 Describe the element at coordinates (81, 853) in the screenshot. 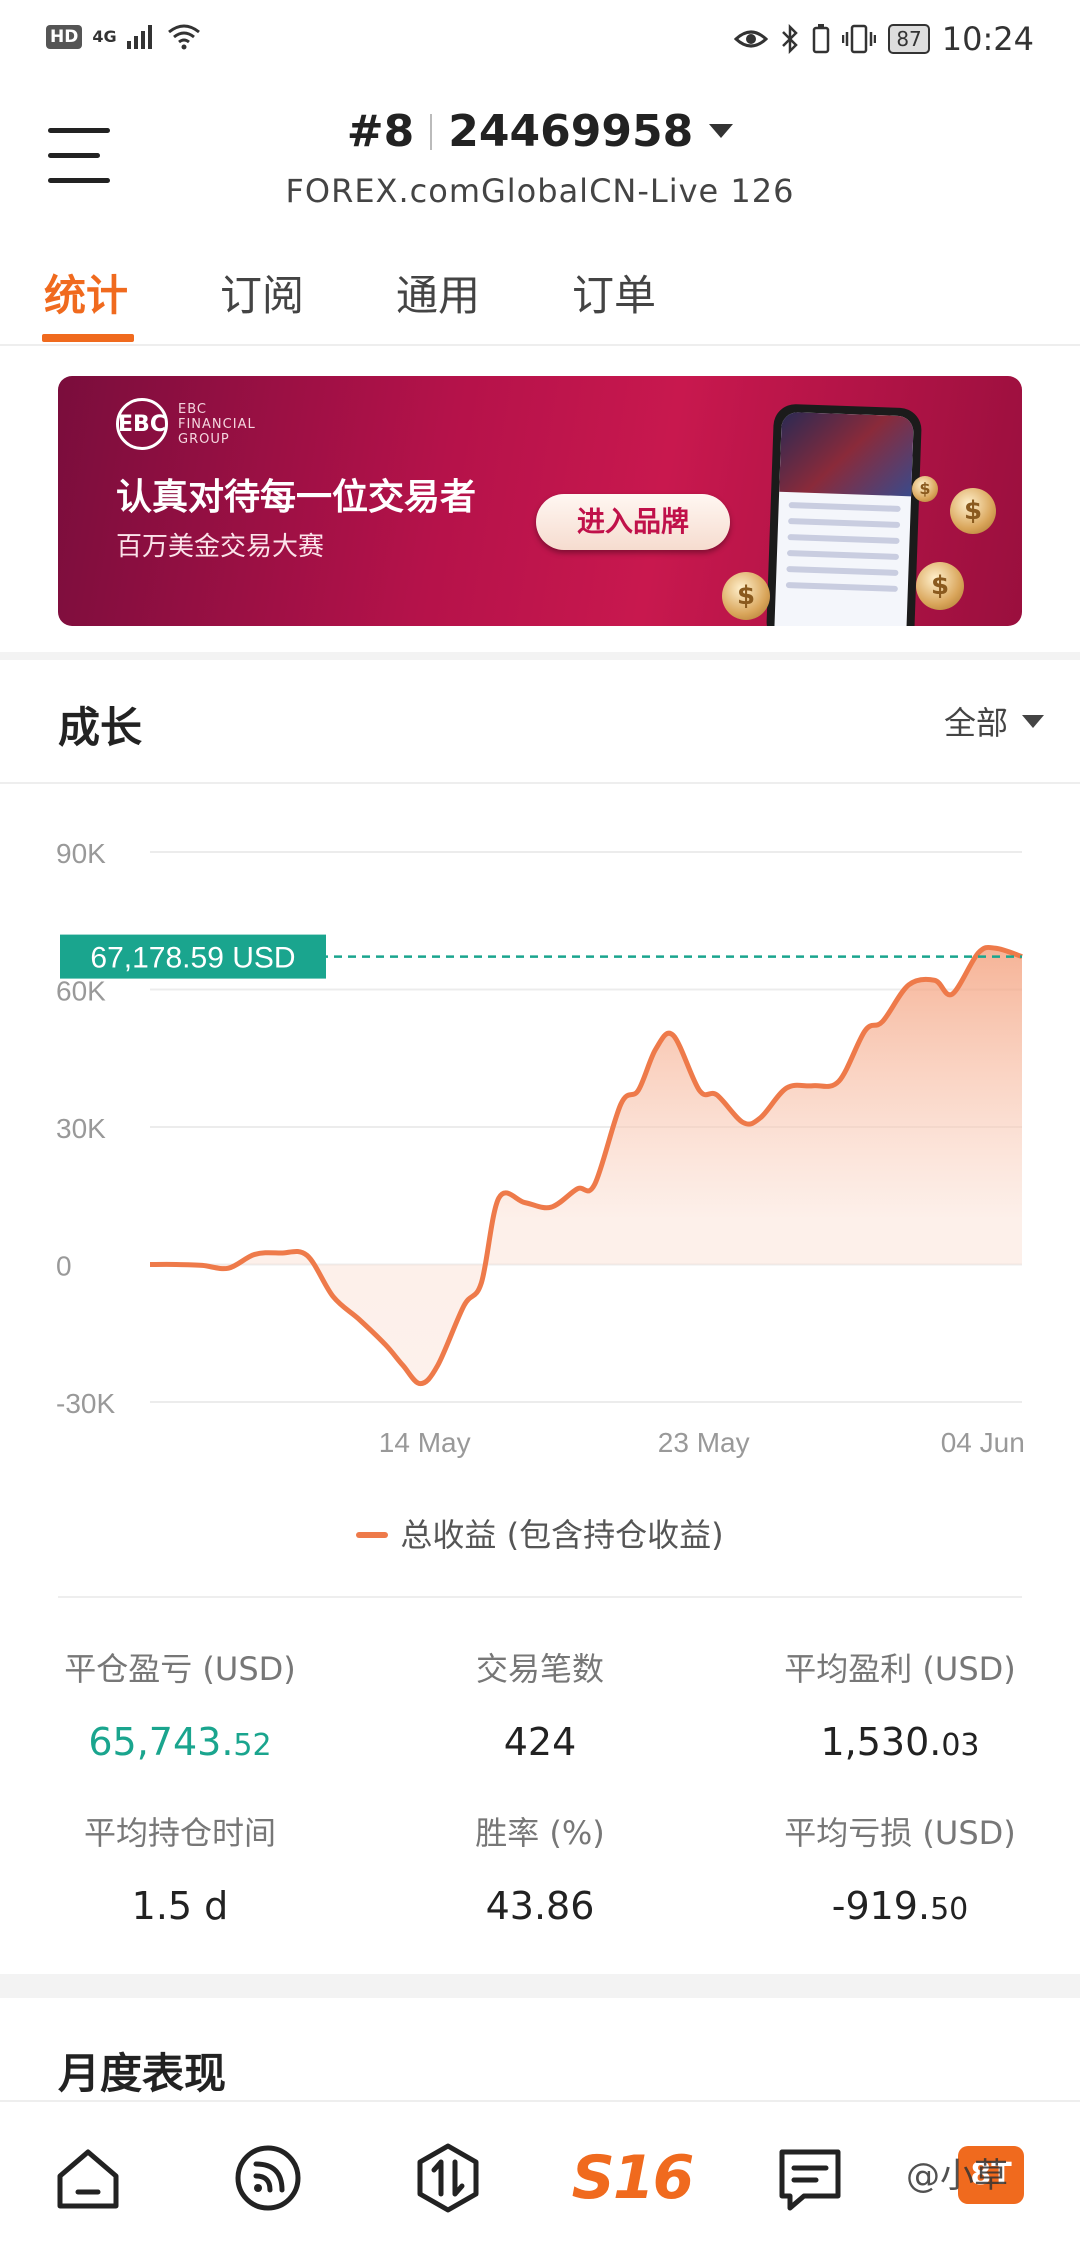

I see `y-tick-label: 90K` at that location.